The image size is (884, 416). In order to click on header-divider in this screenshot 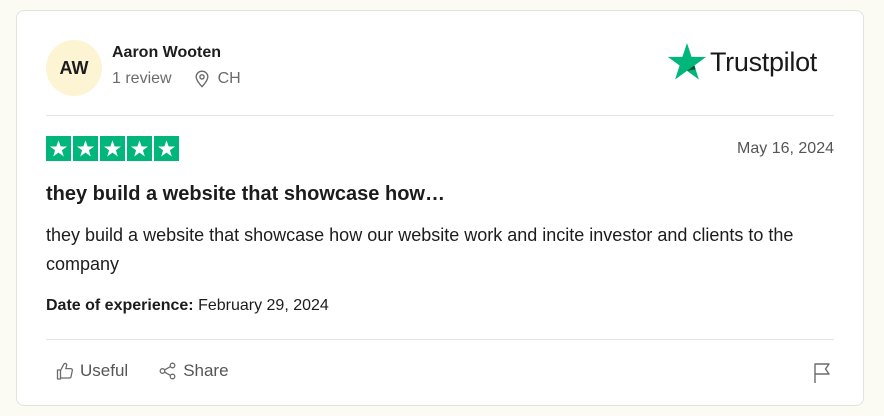, I will do `click(440, 115)`.